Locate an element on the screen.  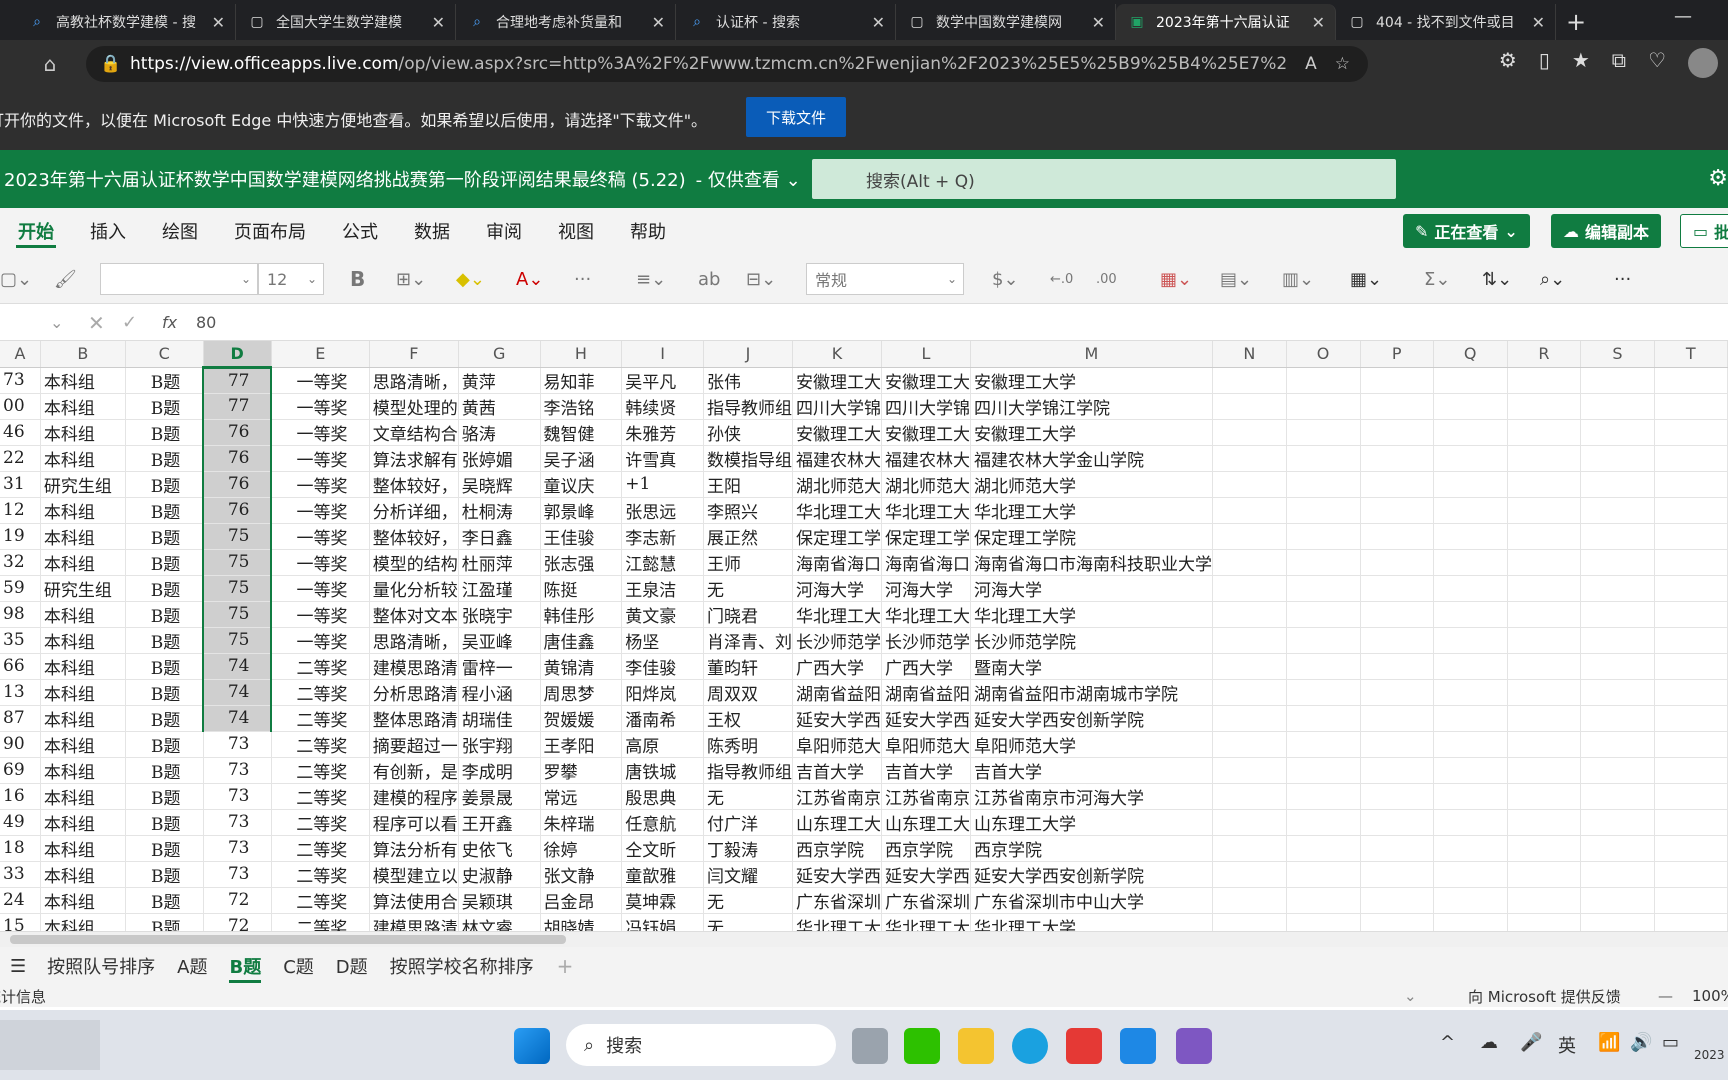
minimize-window-icon: — is located at coordinates (1683, 16).